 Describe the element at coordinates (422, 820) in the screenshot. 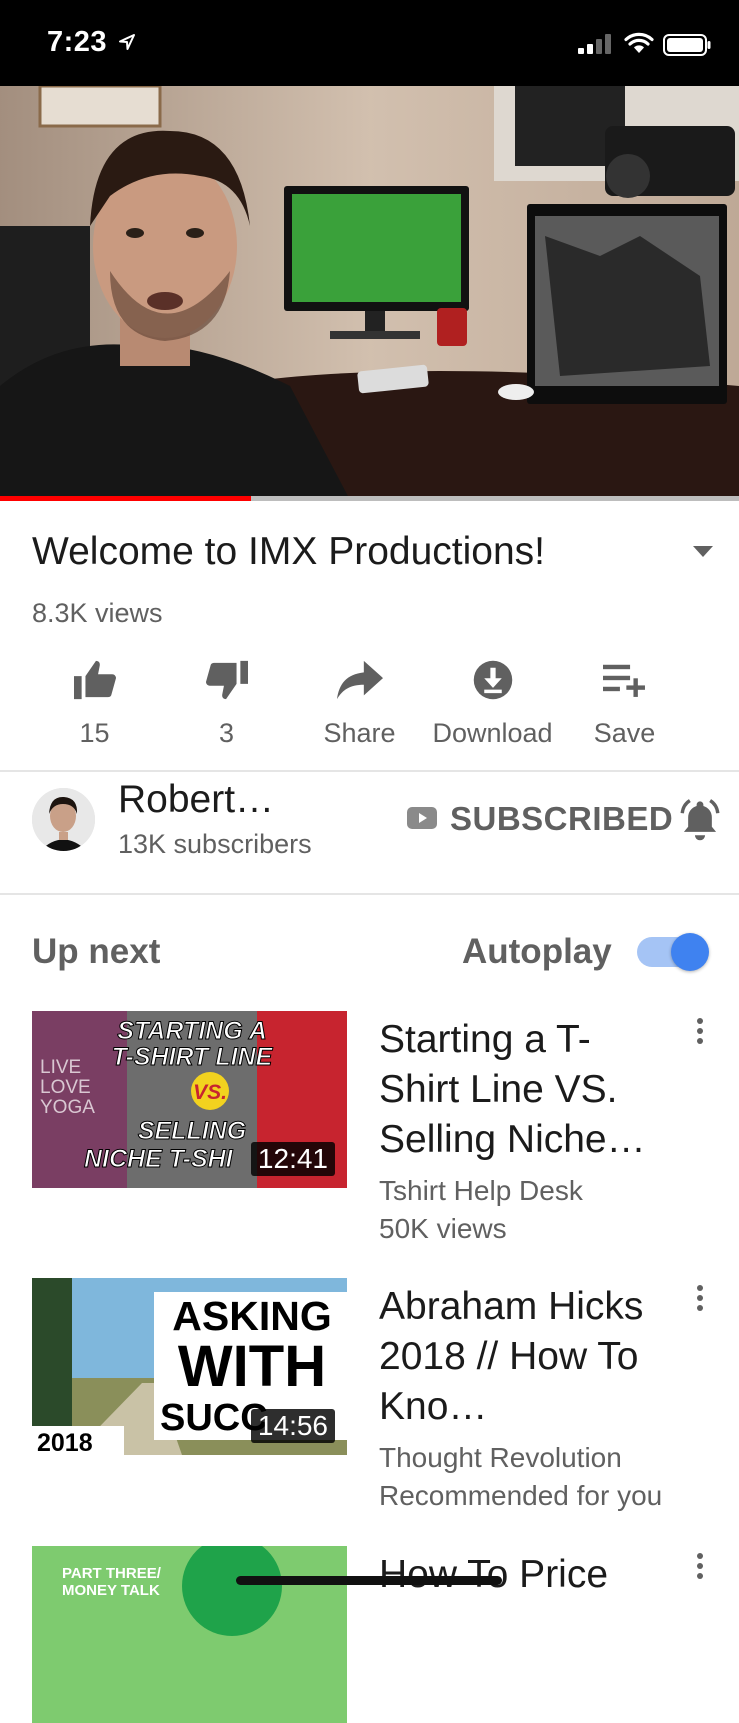

I see `youtube-play-icon` at that location.